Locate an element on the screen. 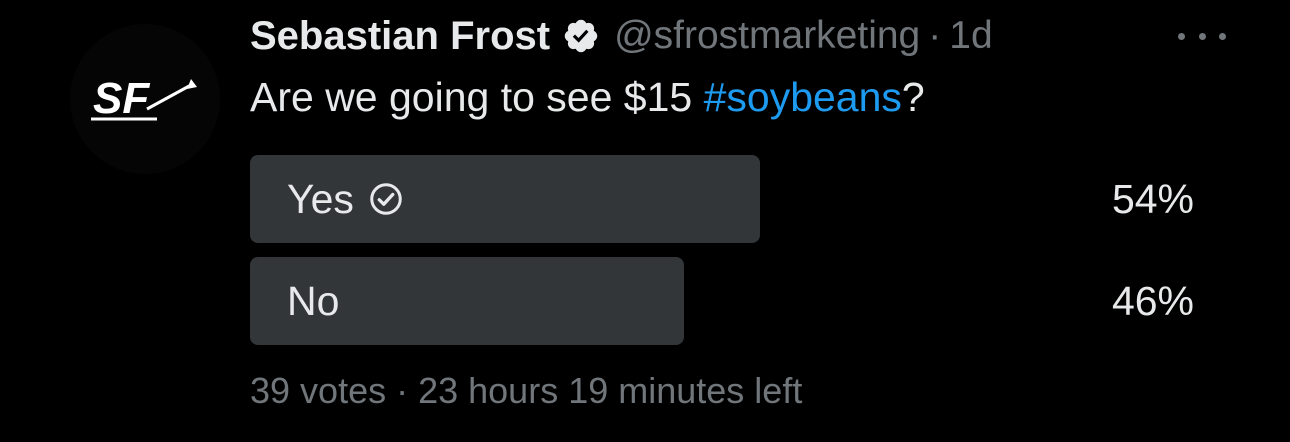  poll-footer: 39 votes · 23 hours 19 minutes left is located at coordinates (526, 391).